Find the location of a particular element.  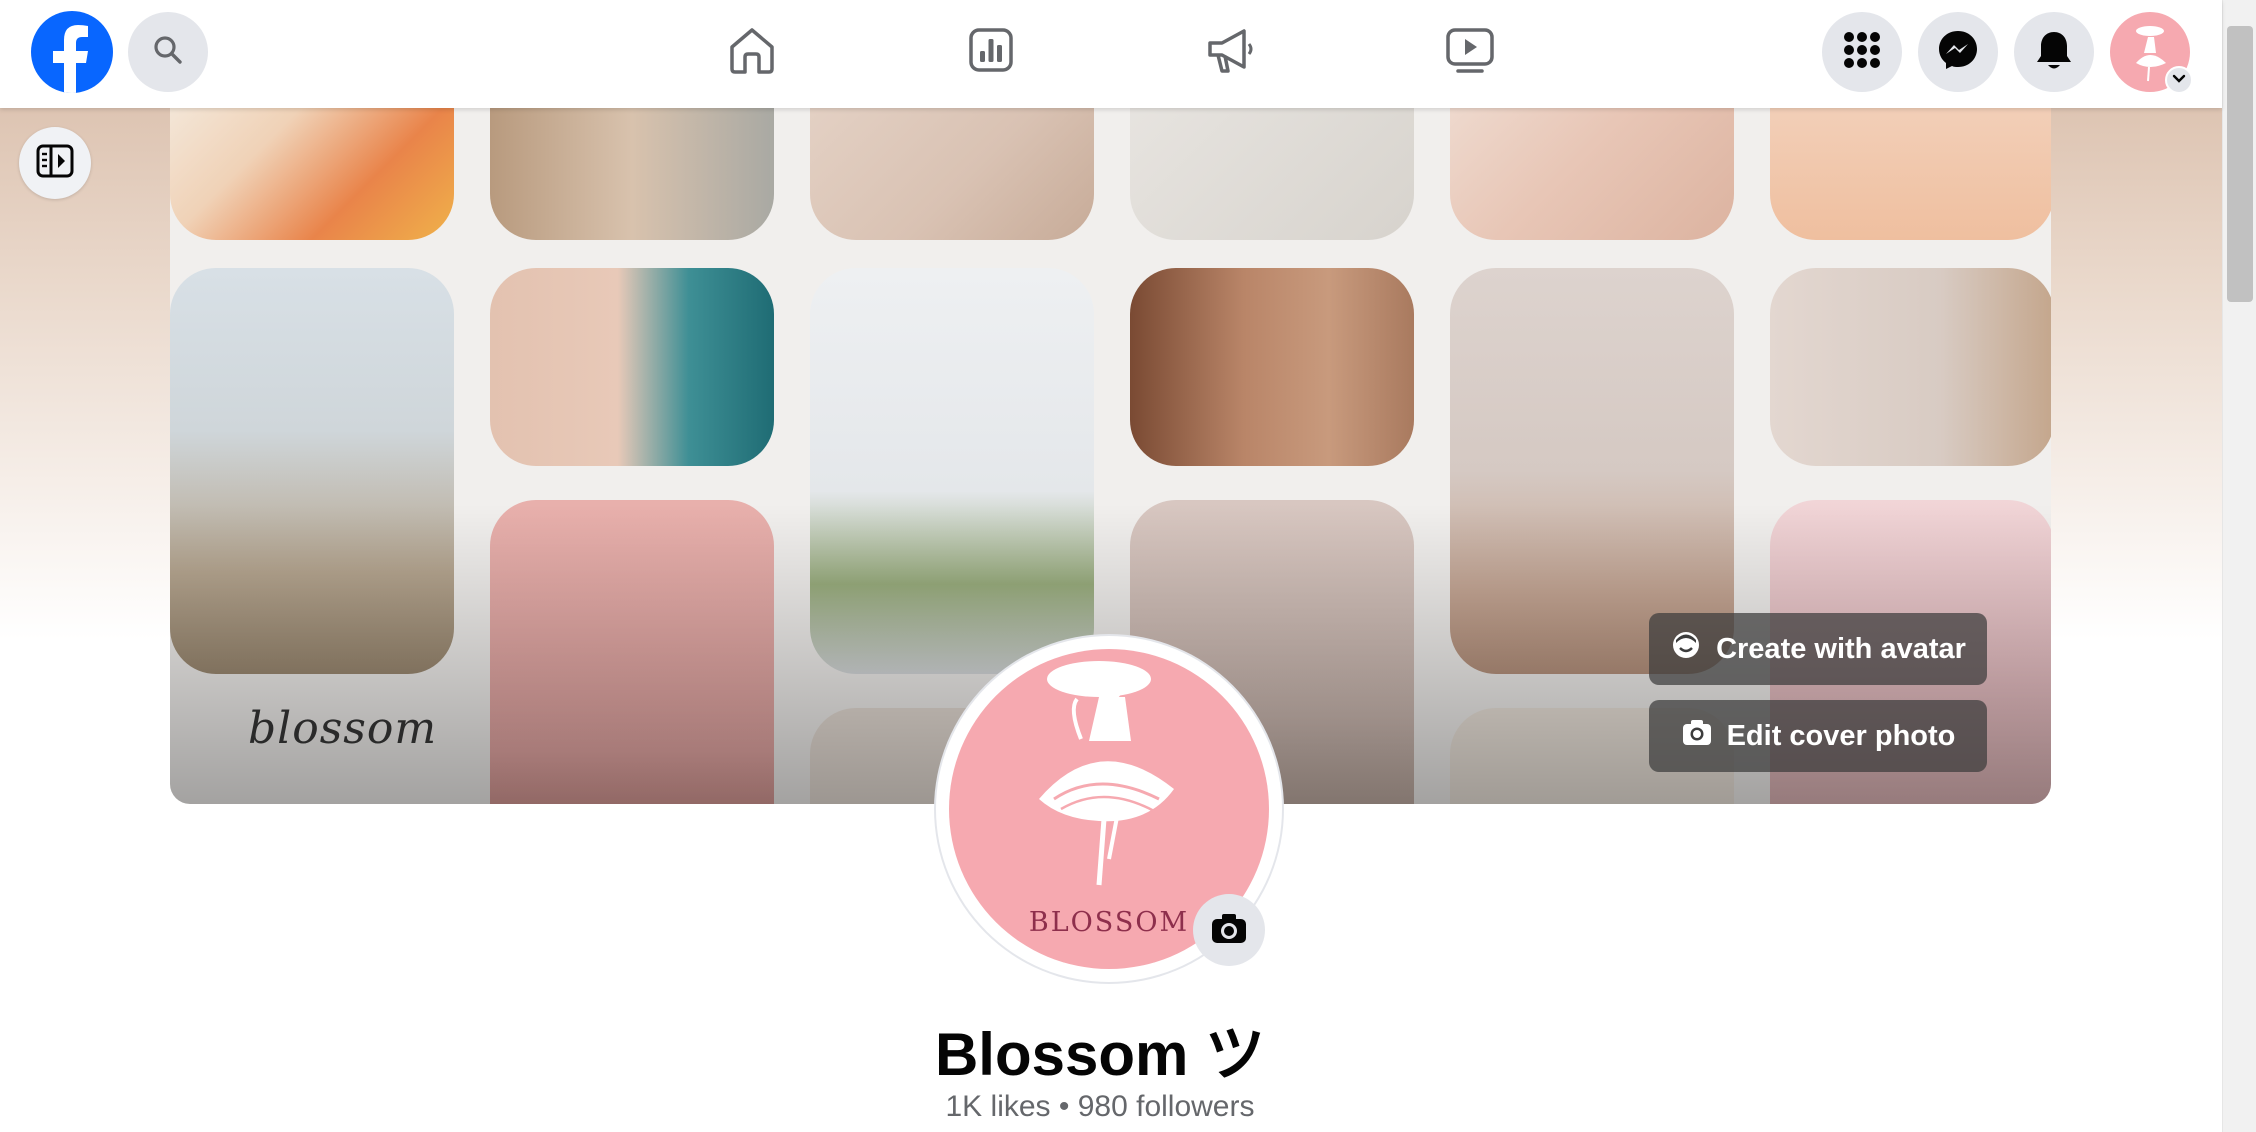

page-stats: 1K likes • 980 followers is located at coordinates (1100, 1106).